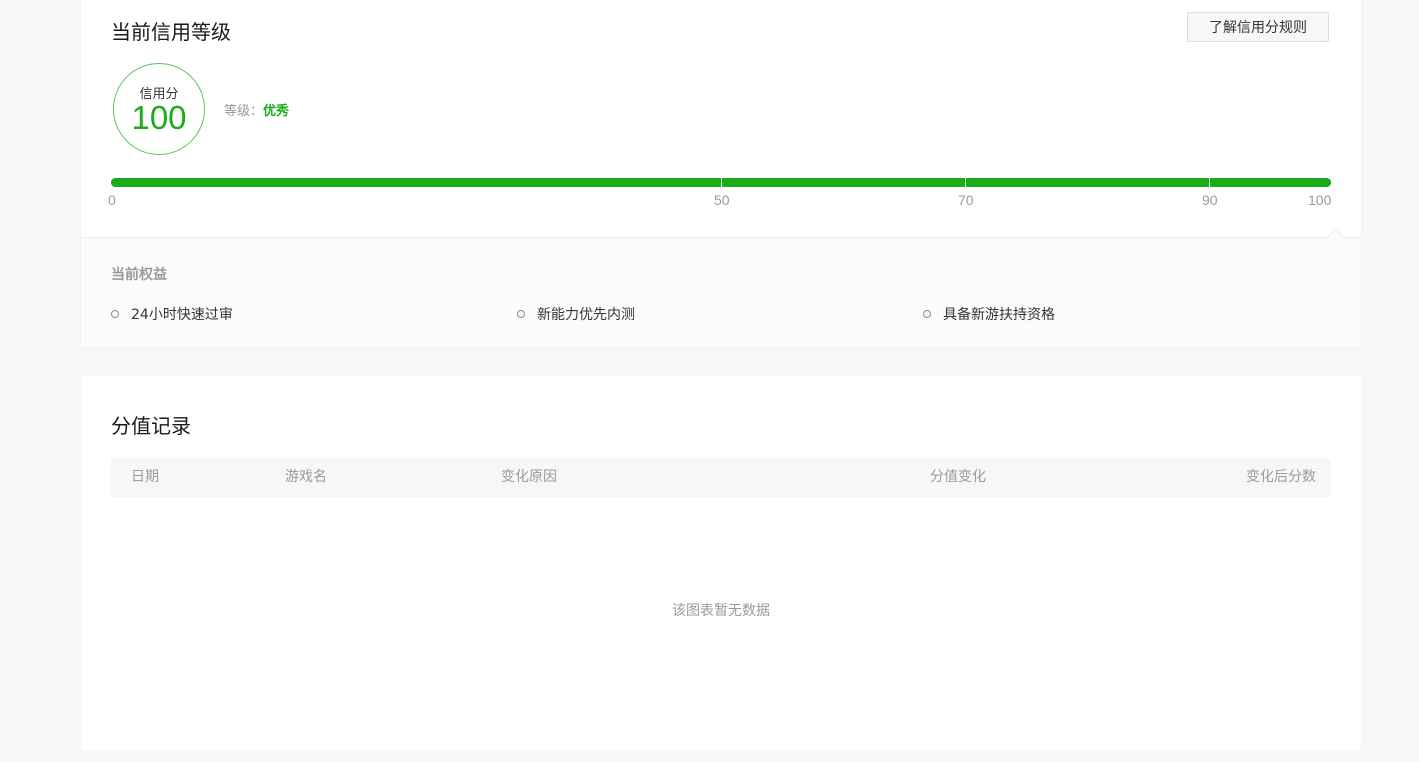 This screenshot has width=1419, height=762. I want to click on column-header-score-change: 分值变化, so click(958, 477).